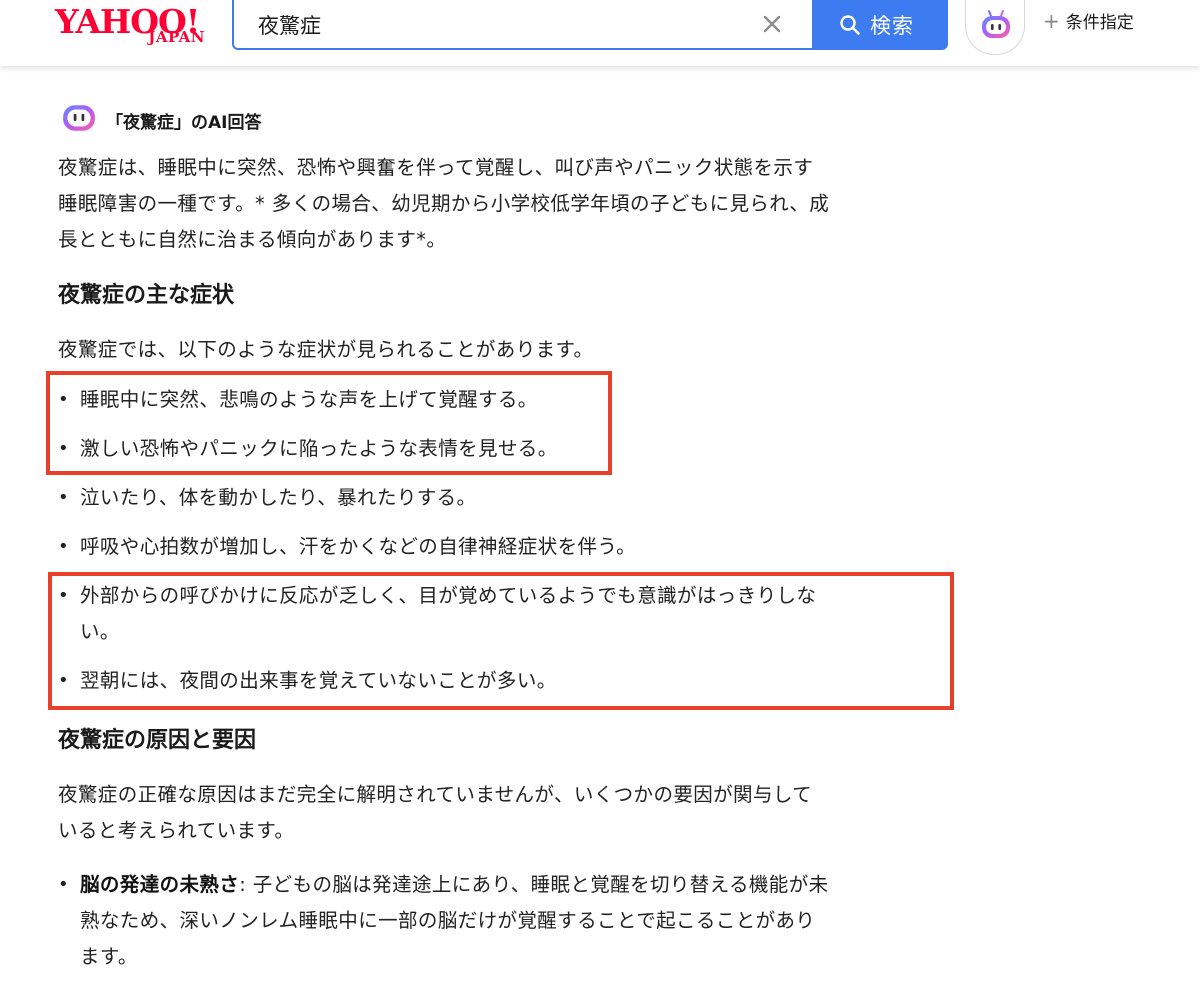 Image resolution: width=1200 pixels, height=986 pixels. What do you see at coordinates (100, 631) in the screenshot?
I see `list-item-line: い。` at bounding box center [100, 631].